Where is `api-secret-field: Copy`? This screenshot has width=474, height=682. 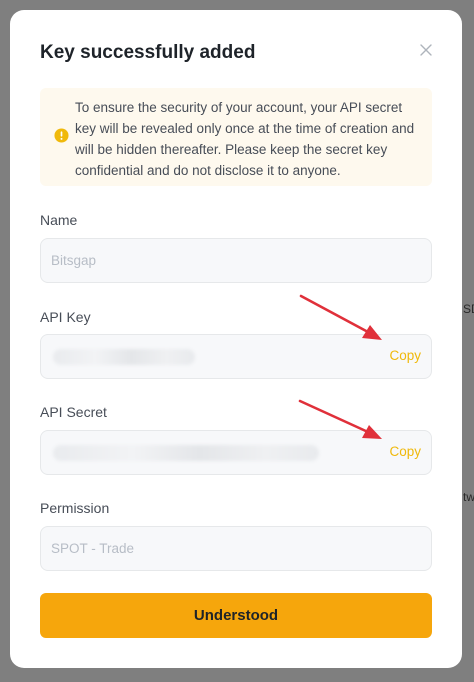 api-secret-field: Copy is located at coordinates (236, 452).